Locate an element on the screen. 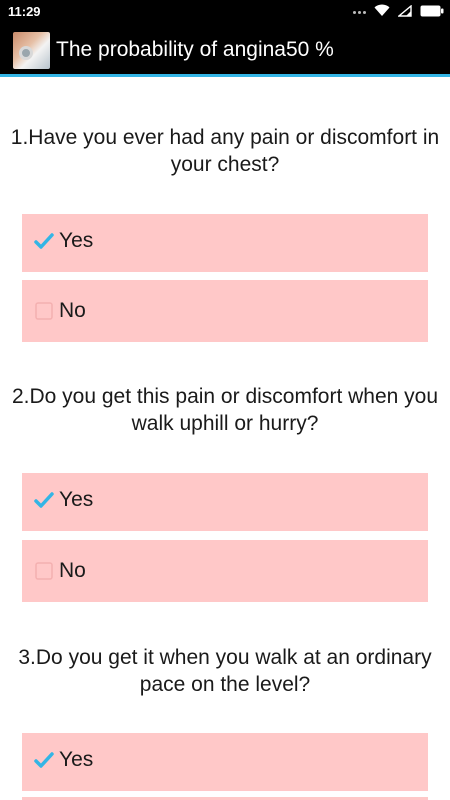 The height and width of the screenshot is (800, 450). battery-icon is located at coordinates (432, 12).